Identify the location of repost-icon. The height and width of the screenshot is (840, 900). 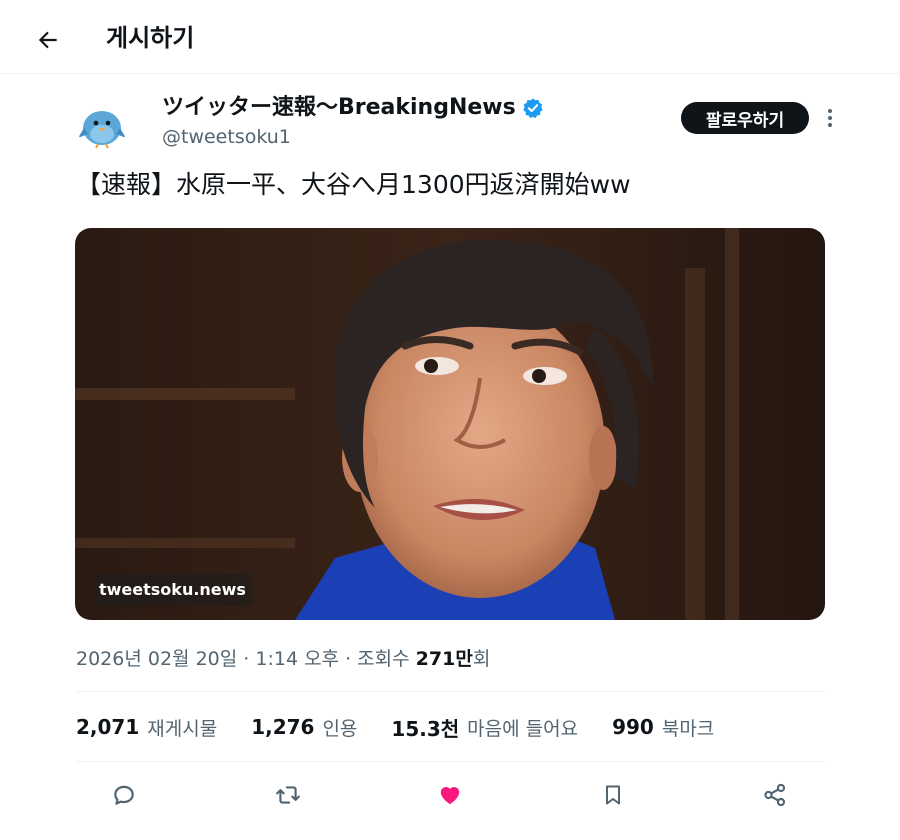
(288, 795).